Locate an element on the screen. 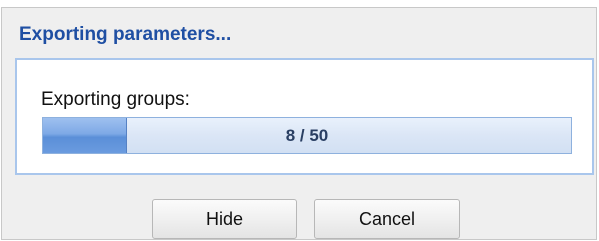 This screenshot has width=599, height=241. hide-button: Hide is located at coordinates (224, 219).